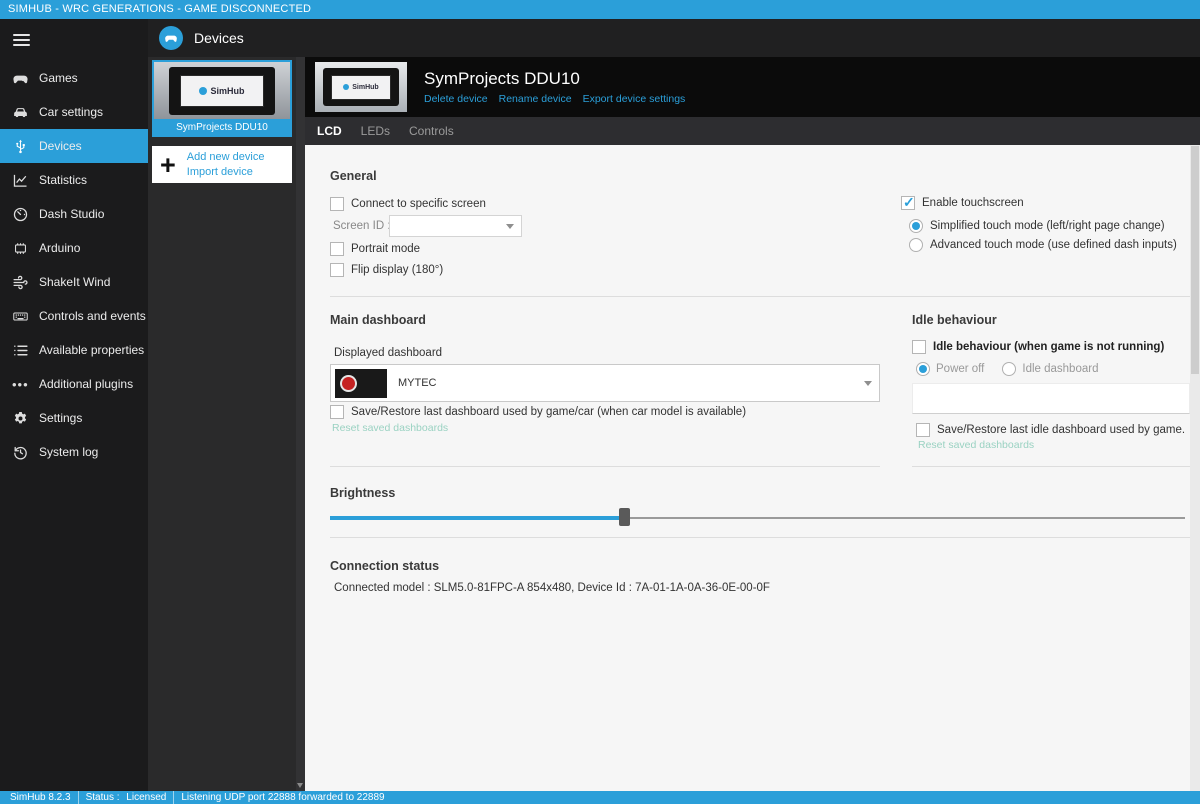 The image size is (1200, 804). What do you see at coordinates (976, 445) in the screenshot?
I see `reset-saved-idle-dashboards-link: Reset saved dashboards` at bounding box center [976, 445].